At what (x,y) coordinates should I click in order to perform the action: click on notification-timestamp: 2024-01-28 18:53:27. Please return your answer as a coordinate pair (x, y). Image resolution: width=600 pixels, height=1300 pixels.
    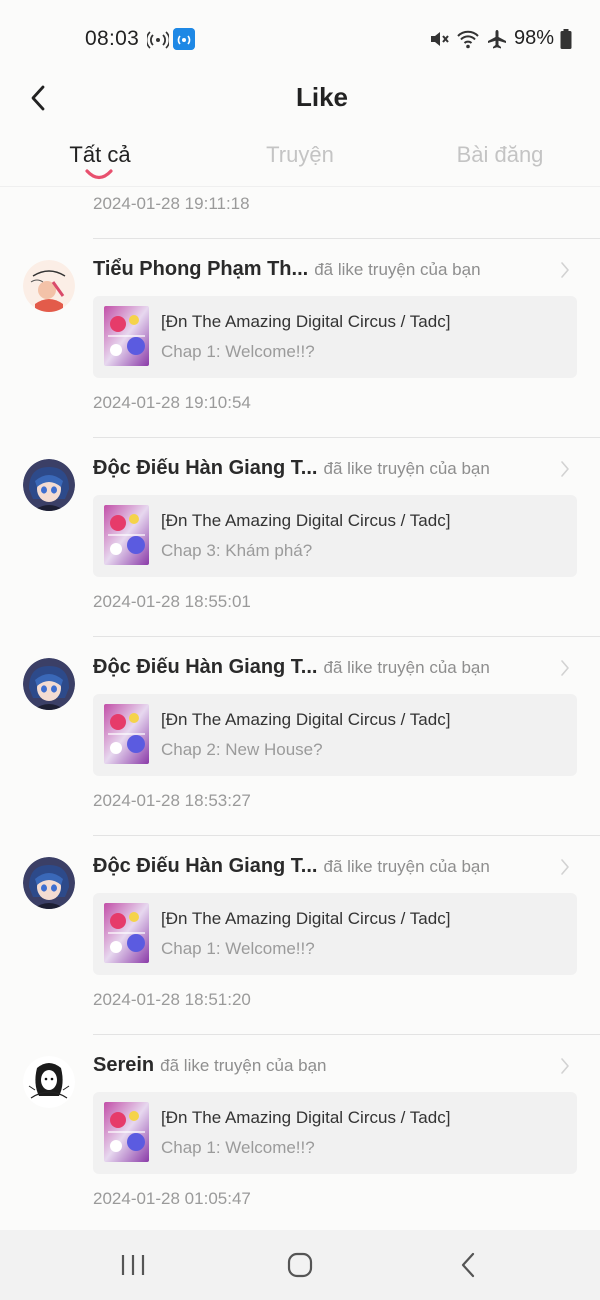
    Looking at the image, I should click on (172, 800).